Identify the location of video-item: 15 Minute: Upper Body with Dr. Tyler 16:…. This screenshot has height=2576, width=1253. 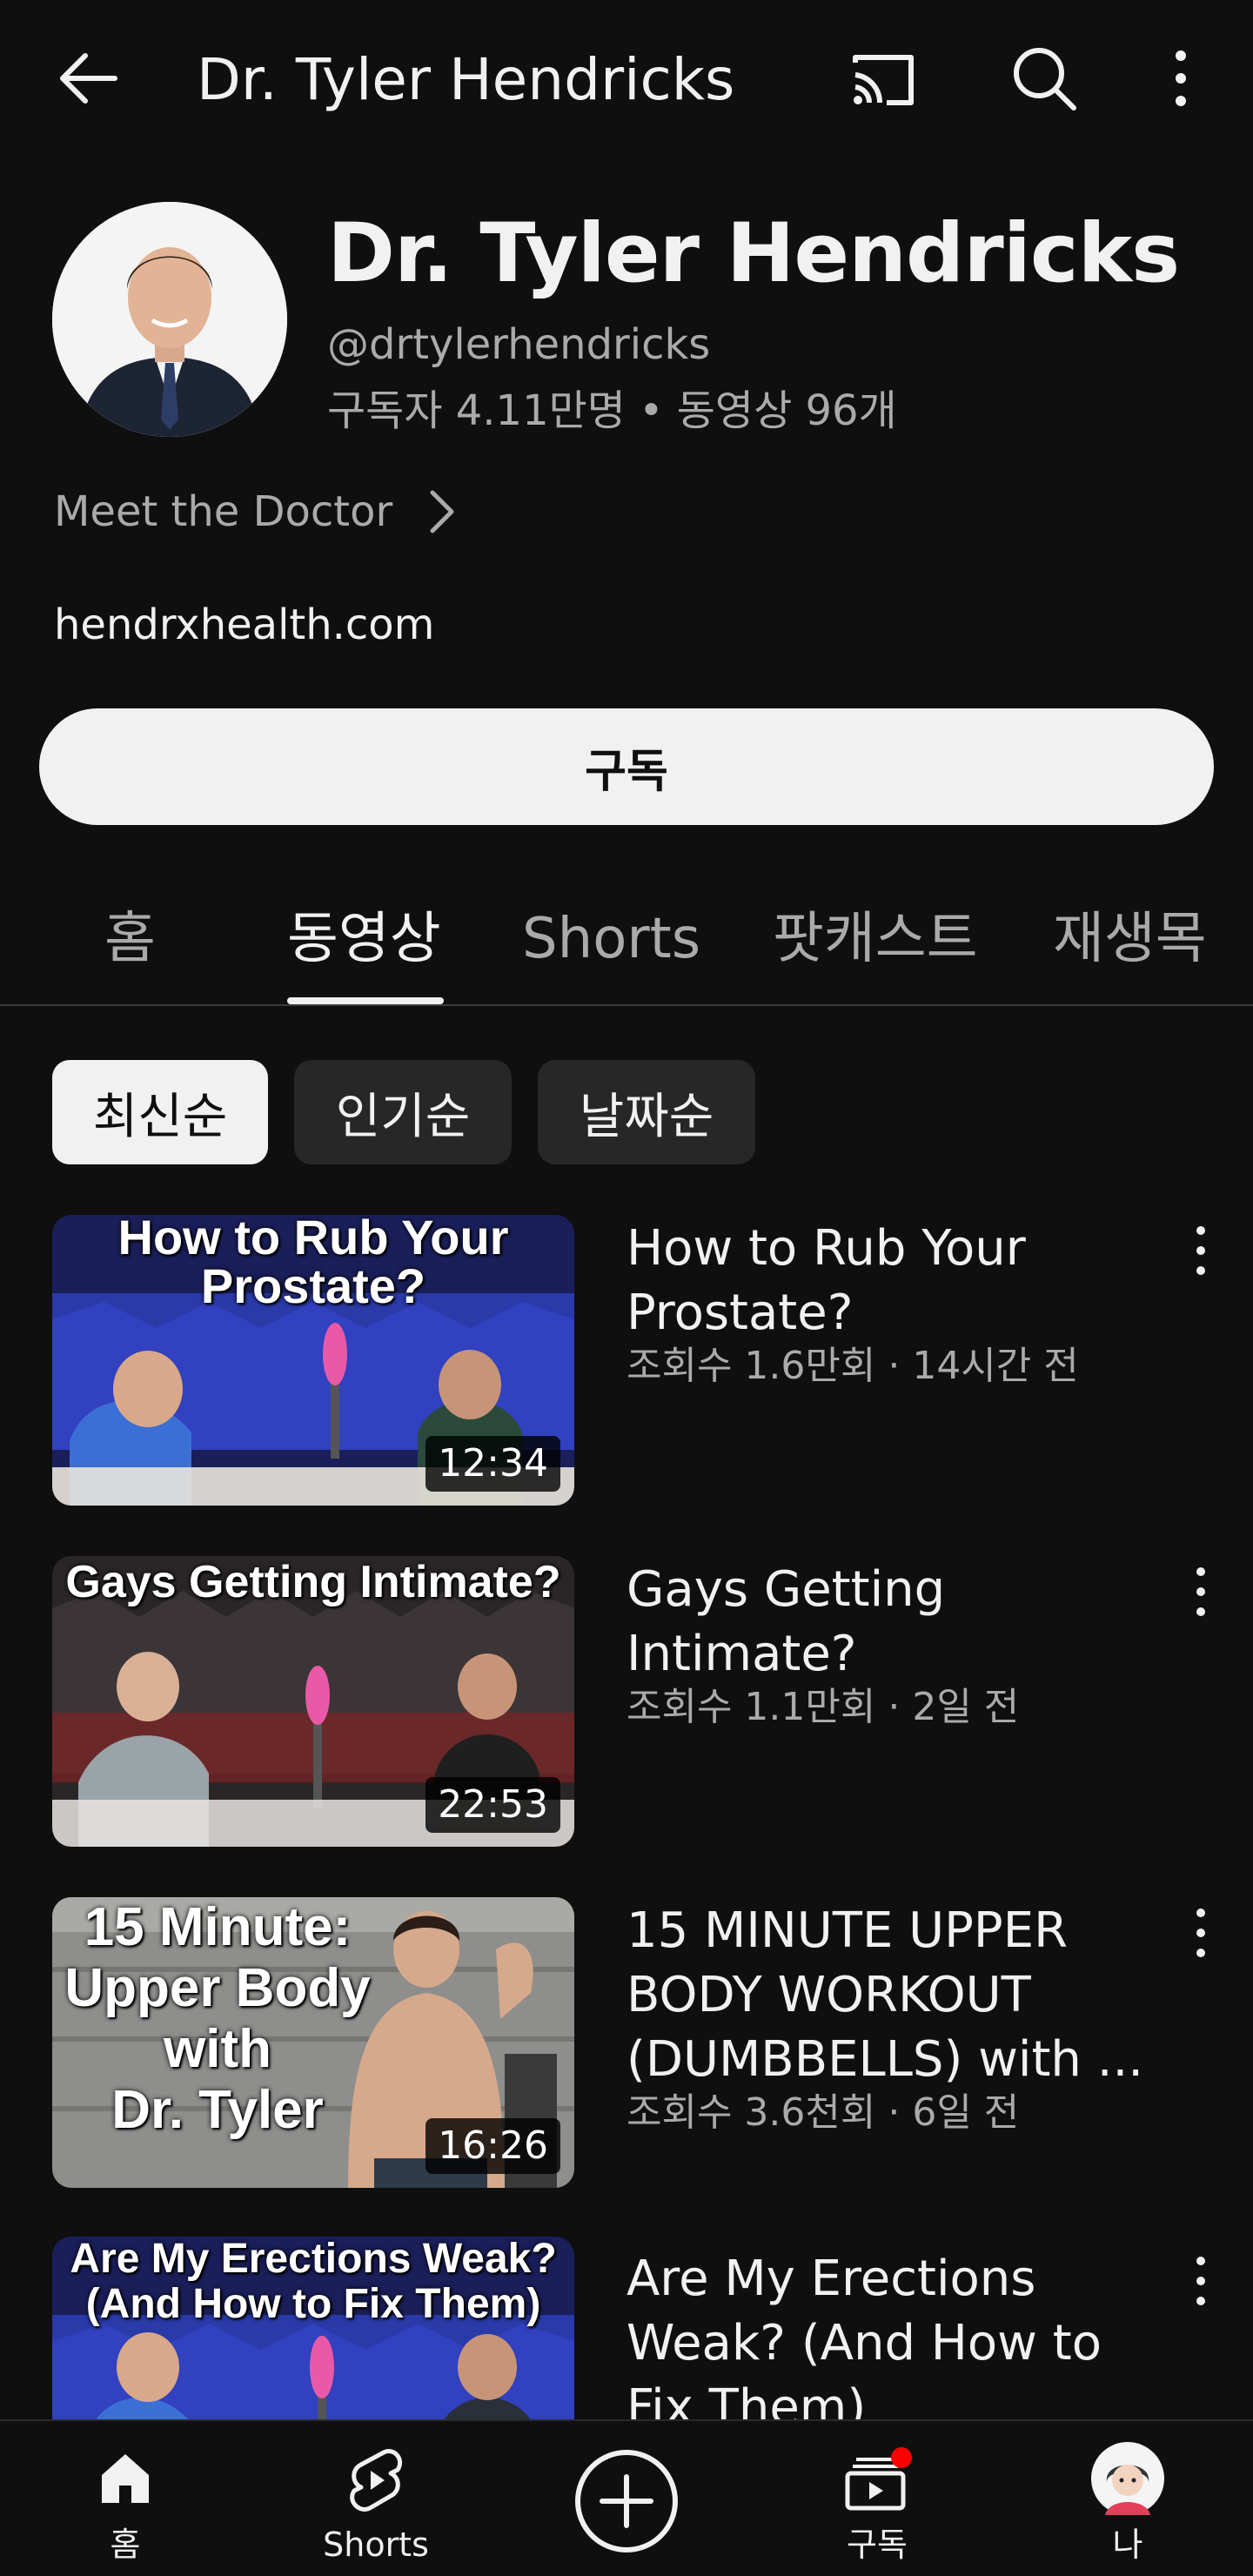
(626, 2045).